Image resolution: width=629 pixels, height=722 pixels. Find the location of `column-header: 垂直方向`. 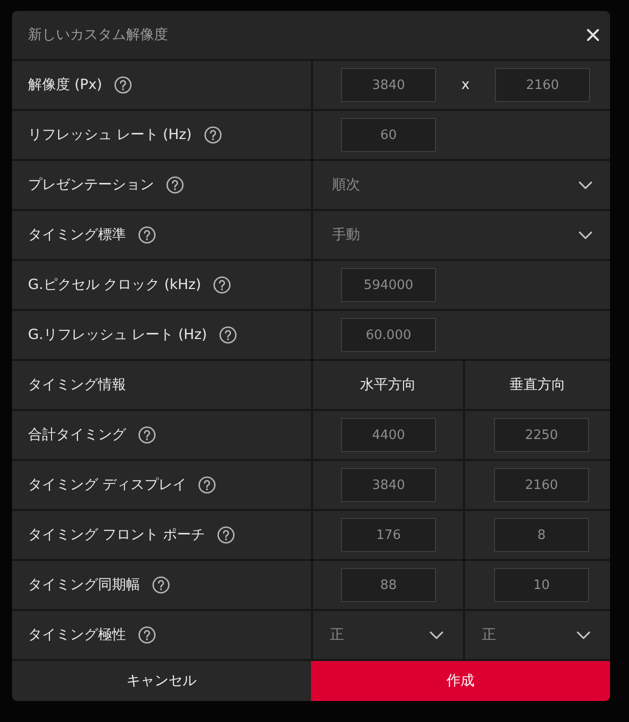

column-header: 垂直方向 is located at coordinates (537, 385).